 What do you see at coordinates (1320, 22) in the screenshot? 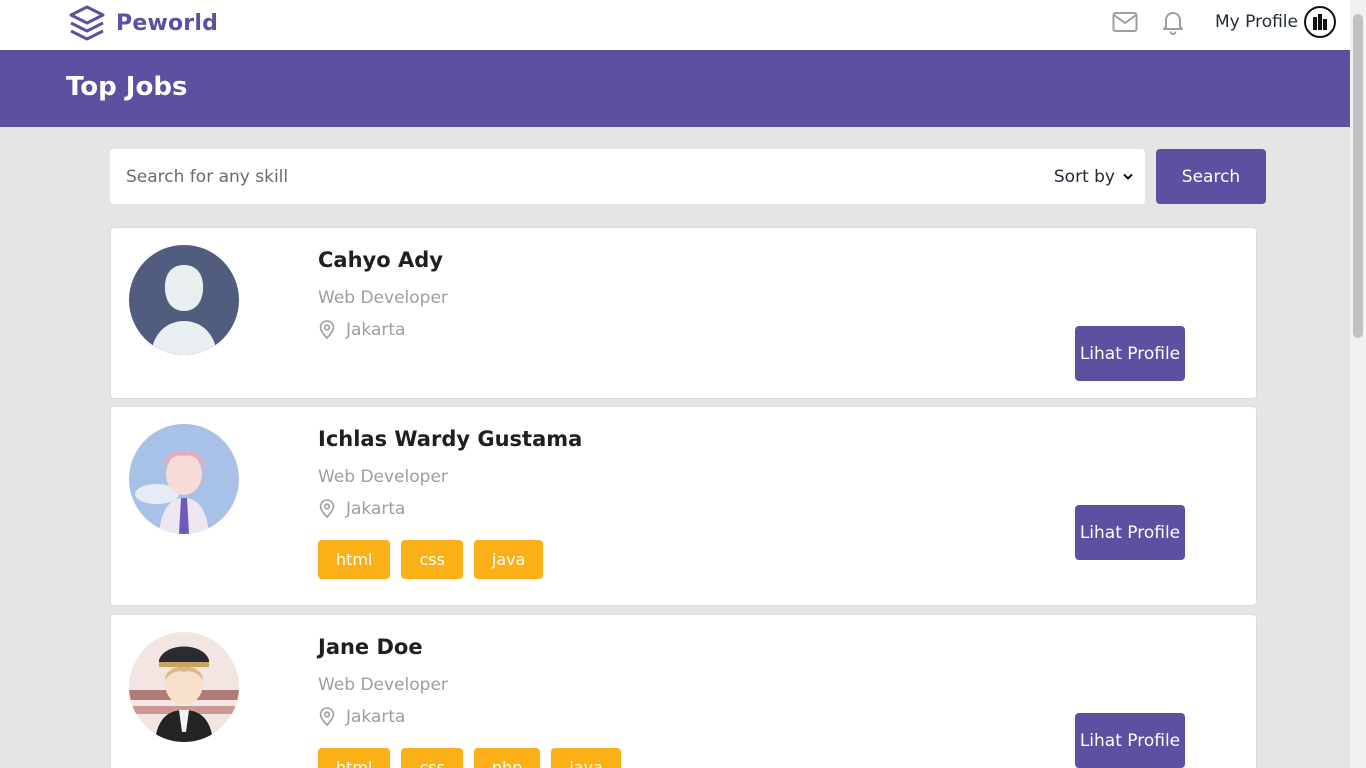
I see `profile-avatar-icon` at bounding box center [1320, 22].